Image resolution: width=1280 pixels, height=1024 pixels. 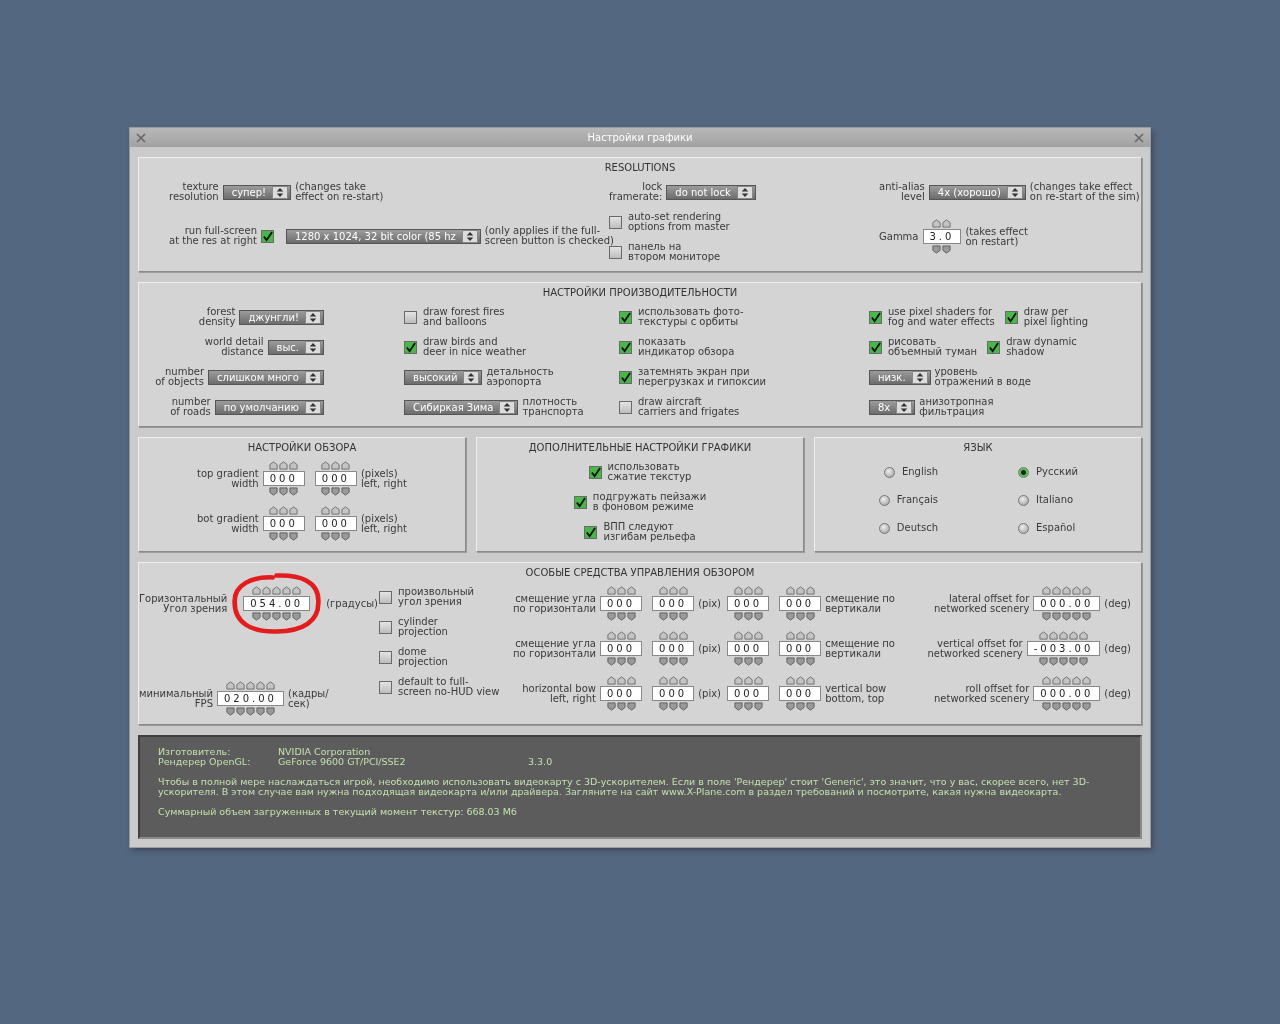 I want to click on dropdown: высокий, so click(x=443, y=377).